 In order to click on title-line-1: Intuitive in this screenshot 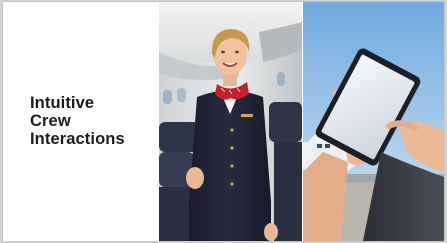, I will do `click(62, 103)`.